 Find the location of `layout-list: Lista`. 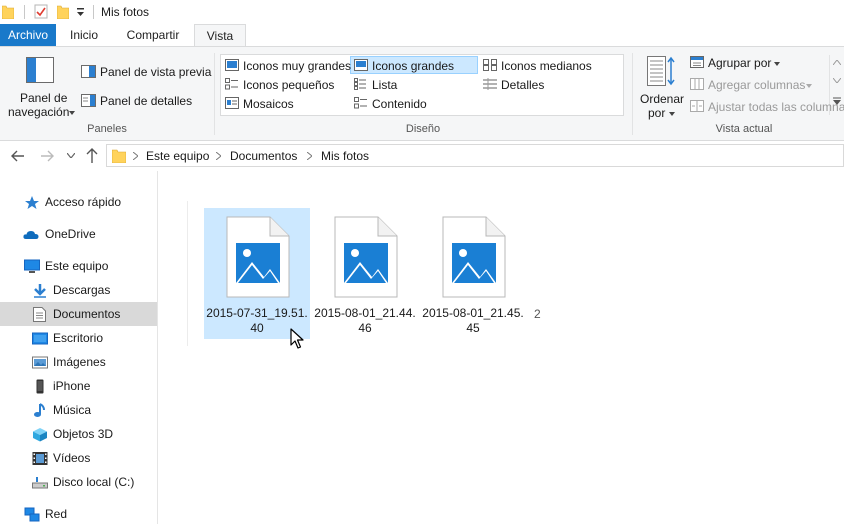

layout-list: Lista is located at coordinates (415, 84).